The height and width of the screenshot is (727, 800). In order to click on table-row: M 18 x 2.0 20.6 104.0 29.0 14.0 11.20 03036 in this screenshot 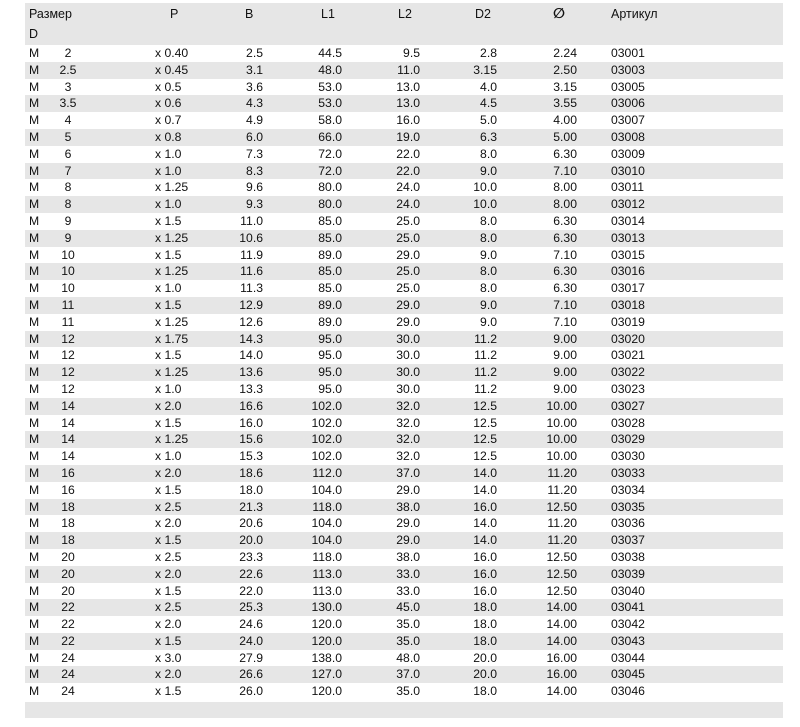, I will do `click(404, 523)`.